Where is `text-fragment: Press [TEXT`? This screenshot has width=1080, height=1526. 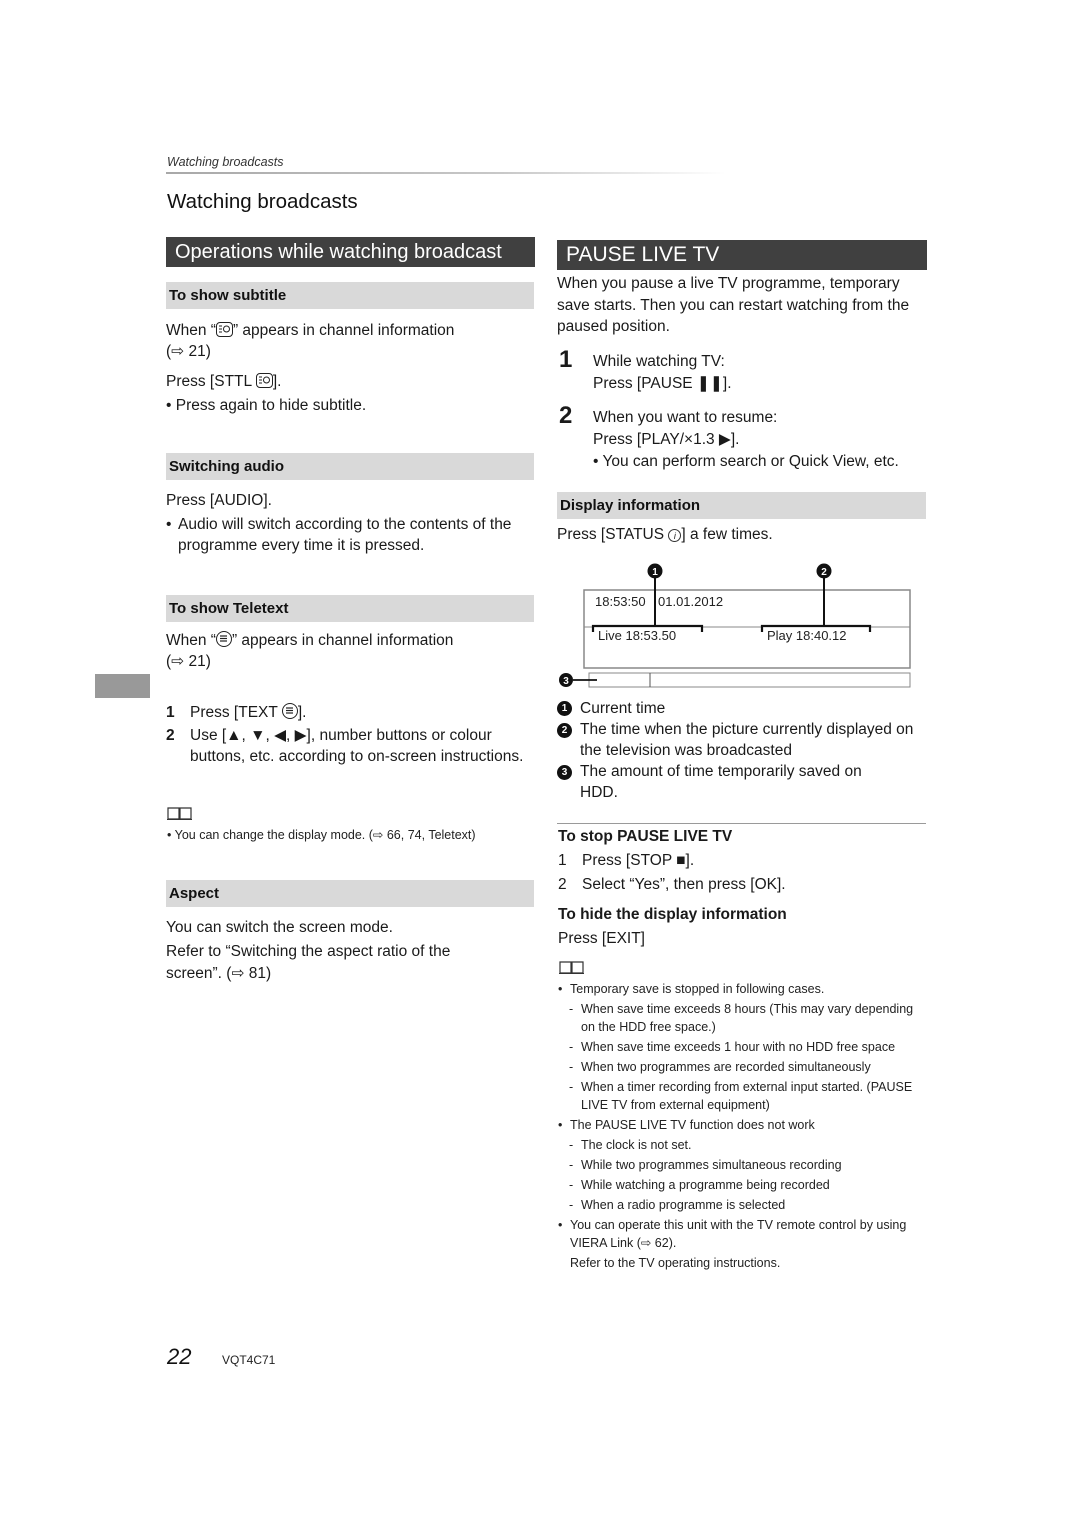
text-fragment: Press [TEXT is located at coordinates (236, 712).